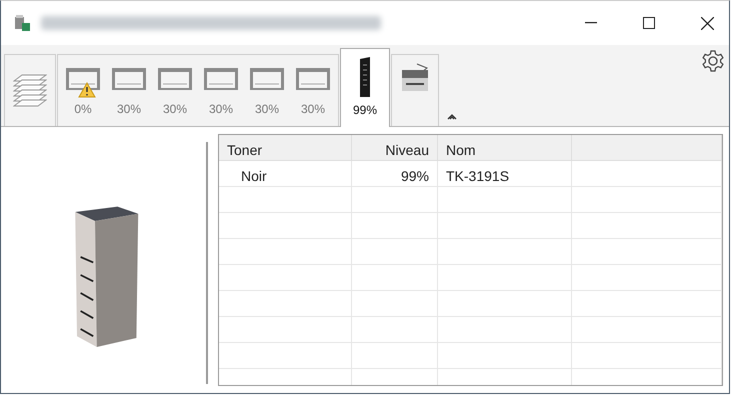 The width and height of the screenshot is (731, 401). What do you see at coordinates (395, 174) in the screenshot?
I see `table-cell: 99%` at bounding box center [395, 174].